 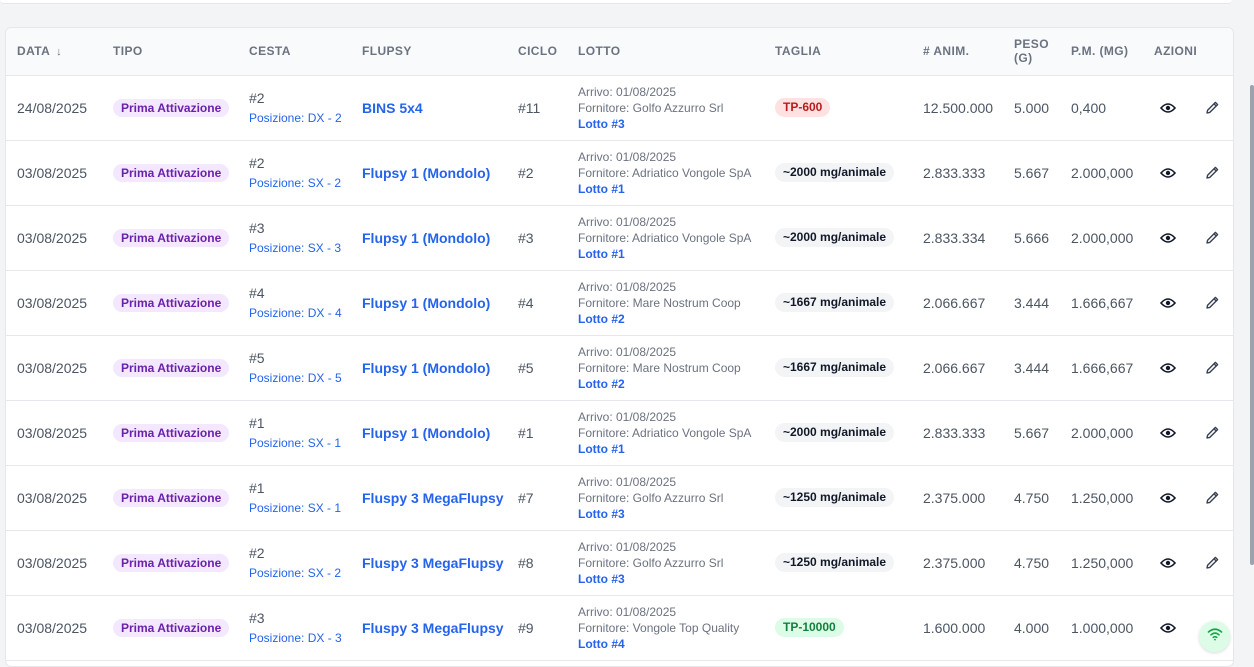 What do you see at coordinates (954, 497) in the screenshot?
I see `cell-anim: 2.375.000` at bounding box center [954, 497].